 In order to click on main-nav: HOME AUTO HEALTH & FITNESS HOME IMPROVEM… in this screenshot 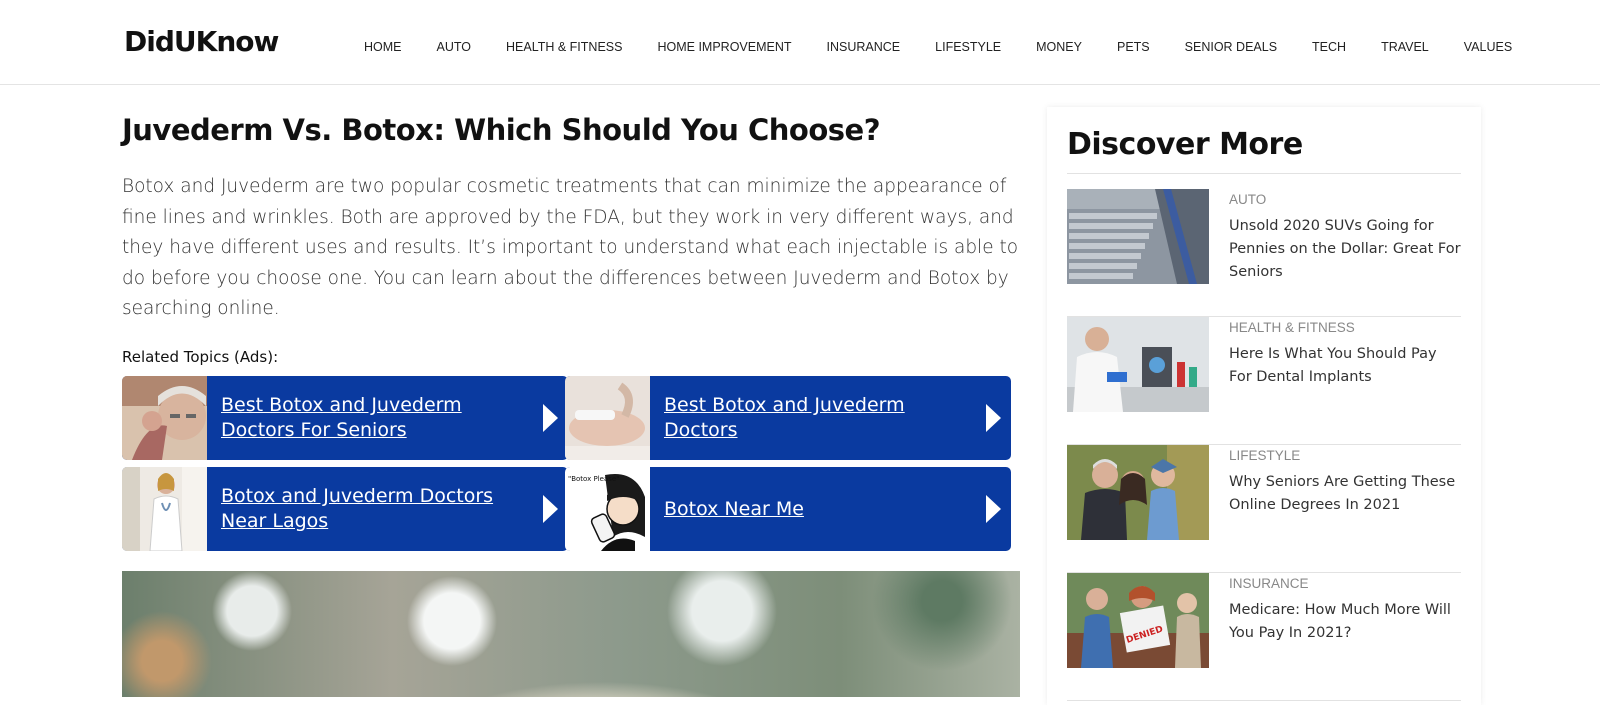, I will do `click(938, 47)`.